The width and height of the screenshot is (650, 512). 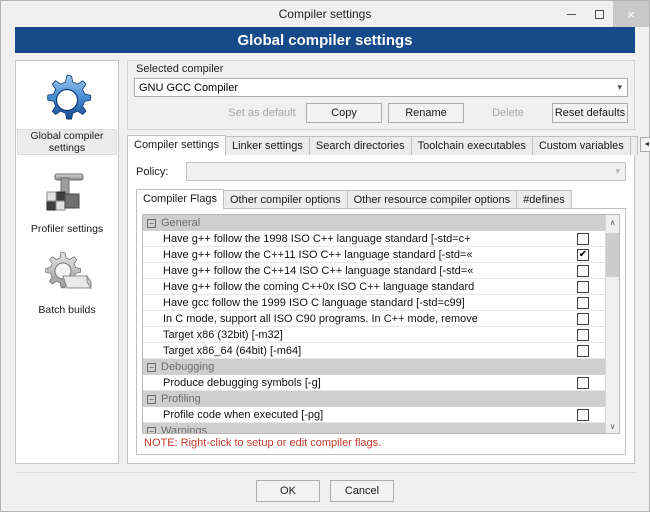 What do you see at coordinates (67, 193) in the screenshot?
I see `profiler-tool-icon` at bounding box center [67, 193].